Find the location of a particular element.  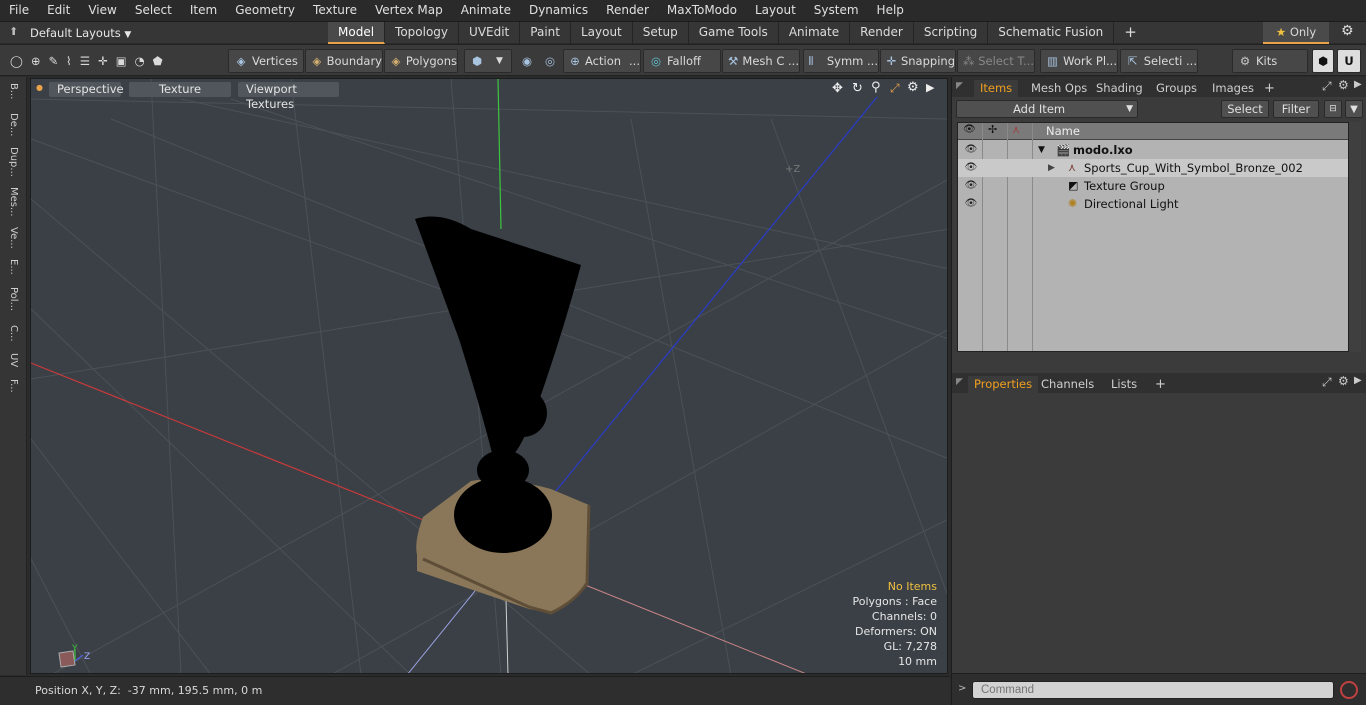

menu-edit: Edit is located at coordinates (58, 10).